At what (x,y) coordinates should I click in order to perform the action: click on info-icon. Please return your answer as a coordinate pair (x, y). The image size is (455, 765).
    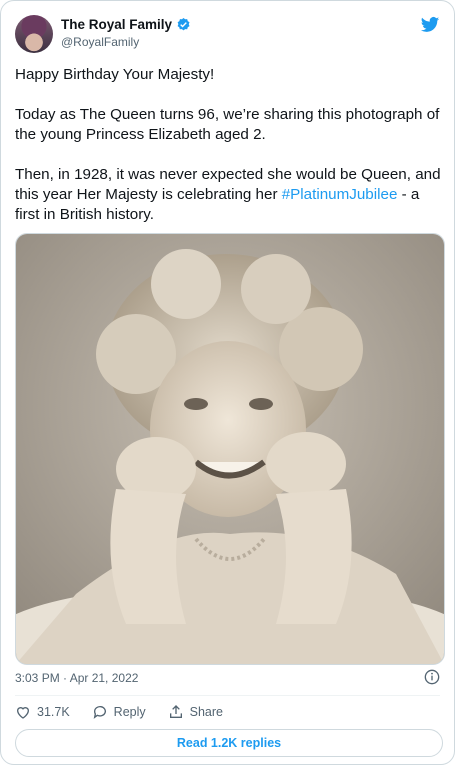
    Looking at the image, I should click on (432, 677).